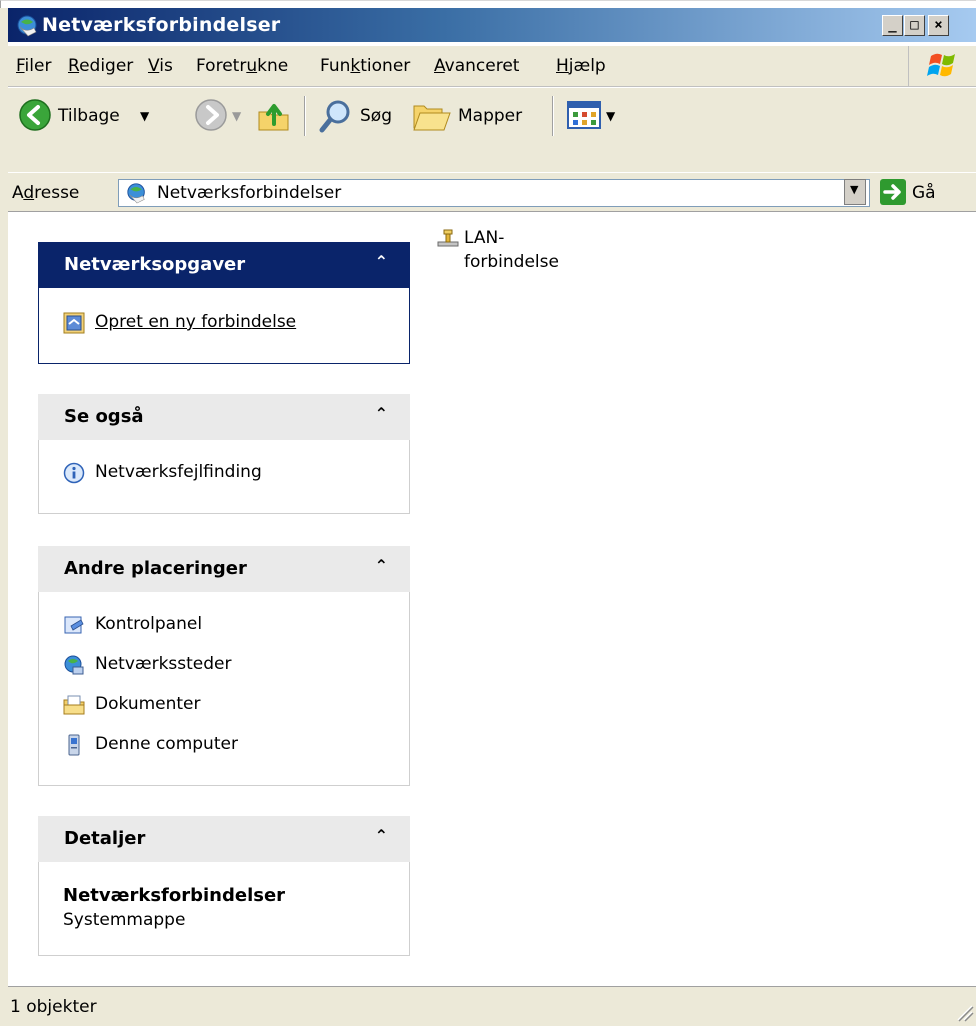  I want to click on up-folder-icon, so click(274, 116).